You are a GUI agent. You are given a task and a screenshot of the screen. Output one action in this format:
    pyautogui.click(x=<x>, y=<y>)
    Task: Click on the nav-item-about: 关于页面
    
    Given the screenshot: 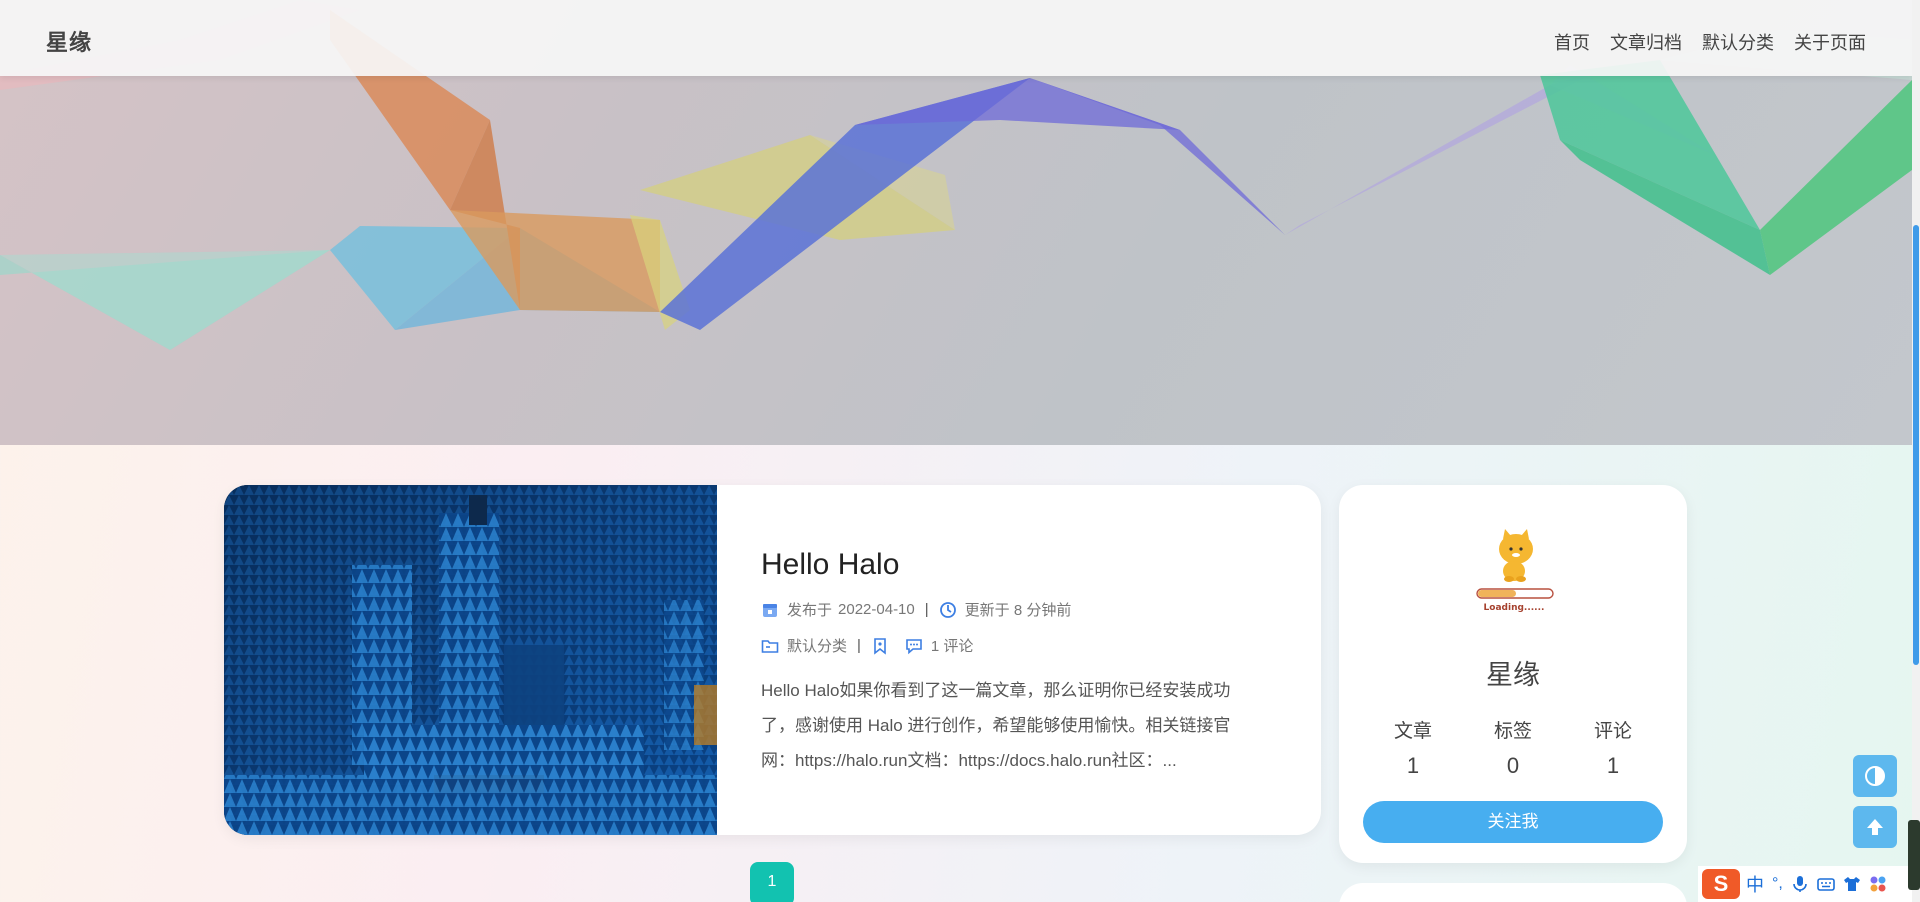 What is the action you would take?
    pyautogui.click(x=1830, y=42)
    